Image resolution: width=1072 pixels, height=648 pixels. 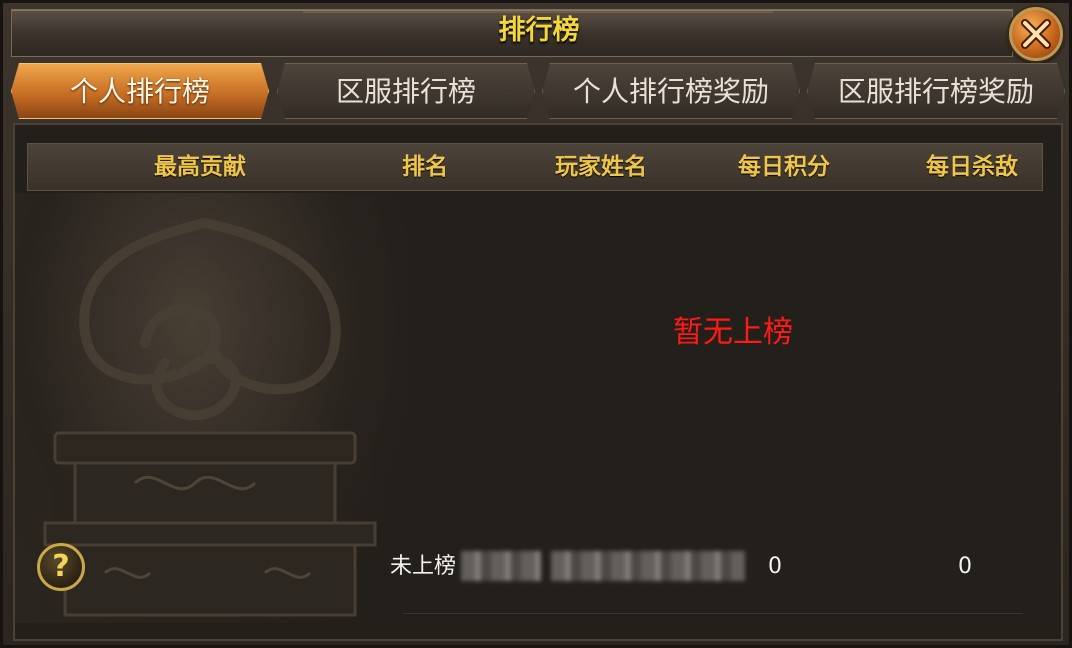 I want to click on help-button: ?, so click(x=61, y=567).